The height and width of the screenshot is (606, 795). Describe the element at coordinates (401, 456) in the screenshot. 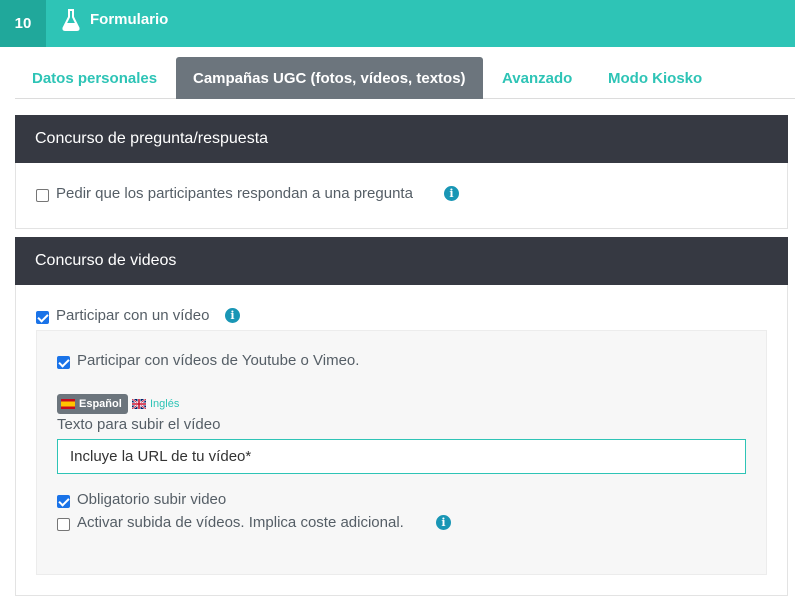

I see `upload-text-input: Incluye la URL de tu vídeo*` at that location.